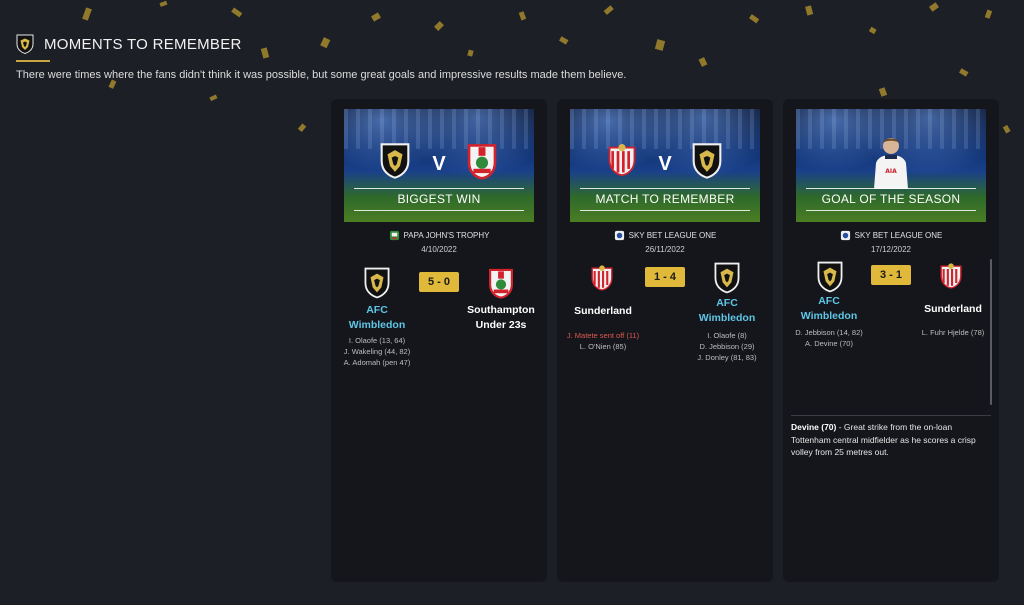  Describe the element at coordinates (33, 61) in the screenshot. I see `title-underline` at that location.